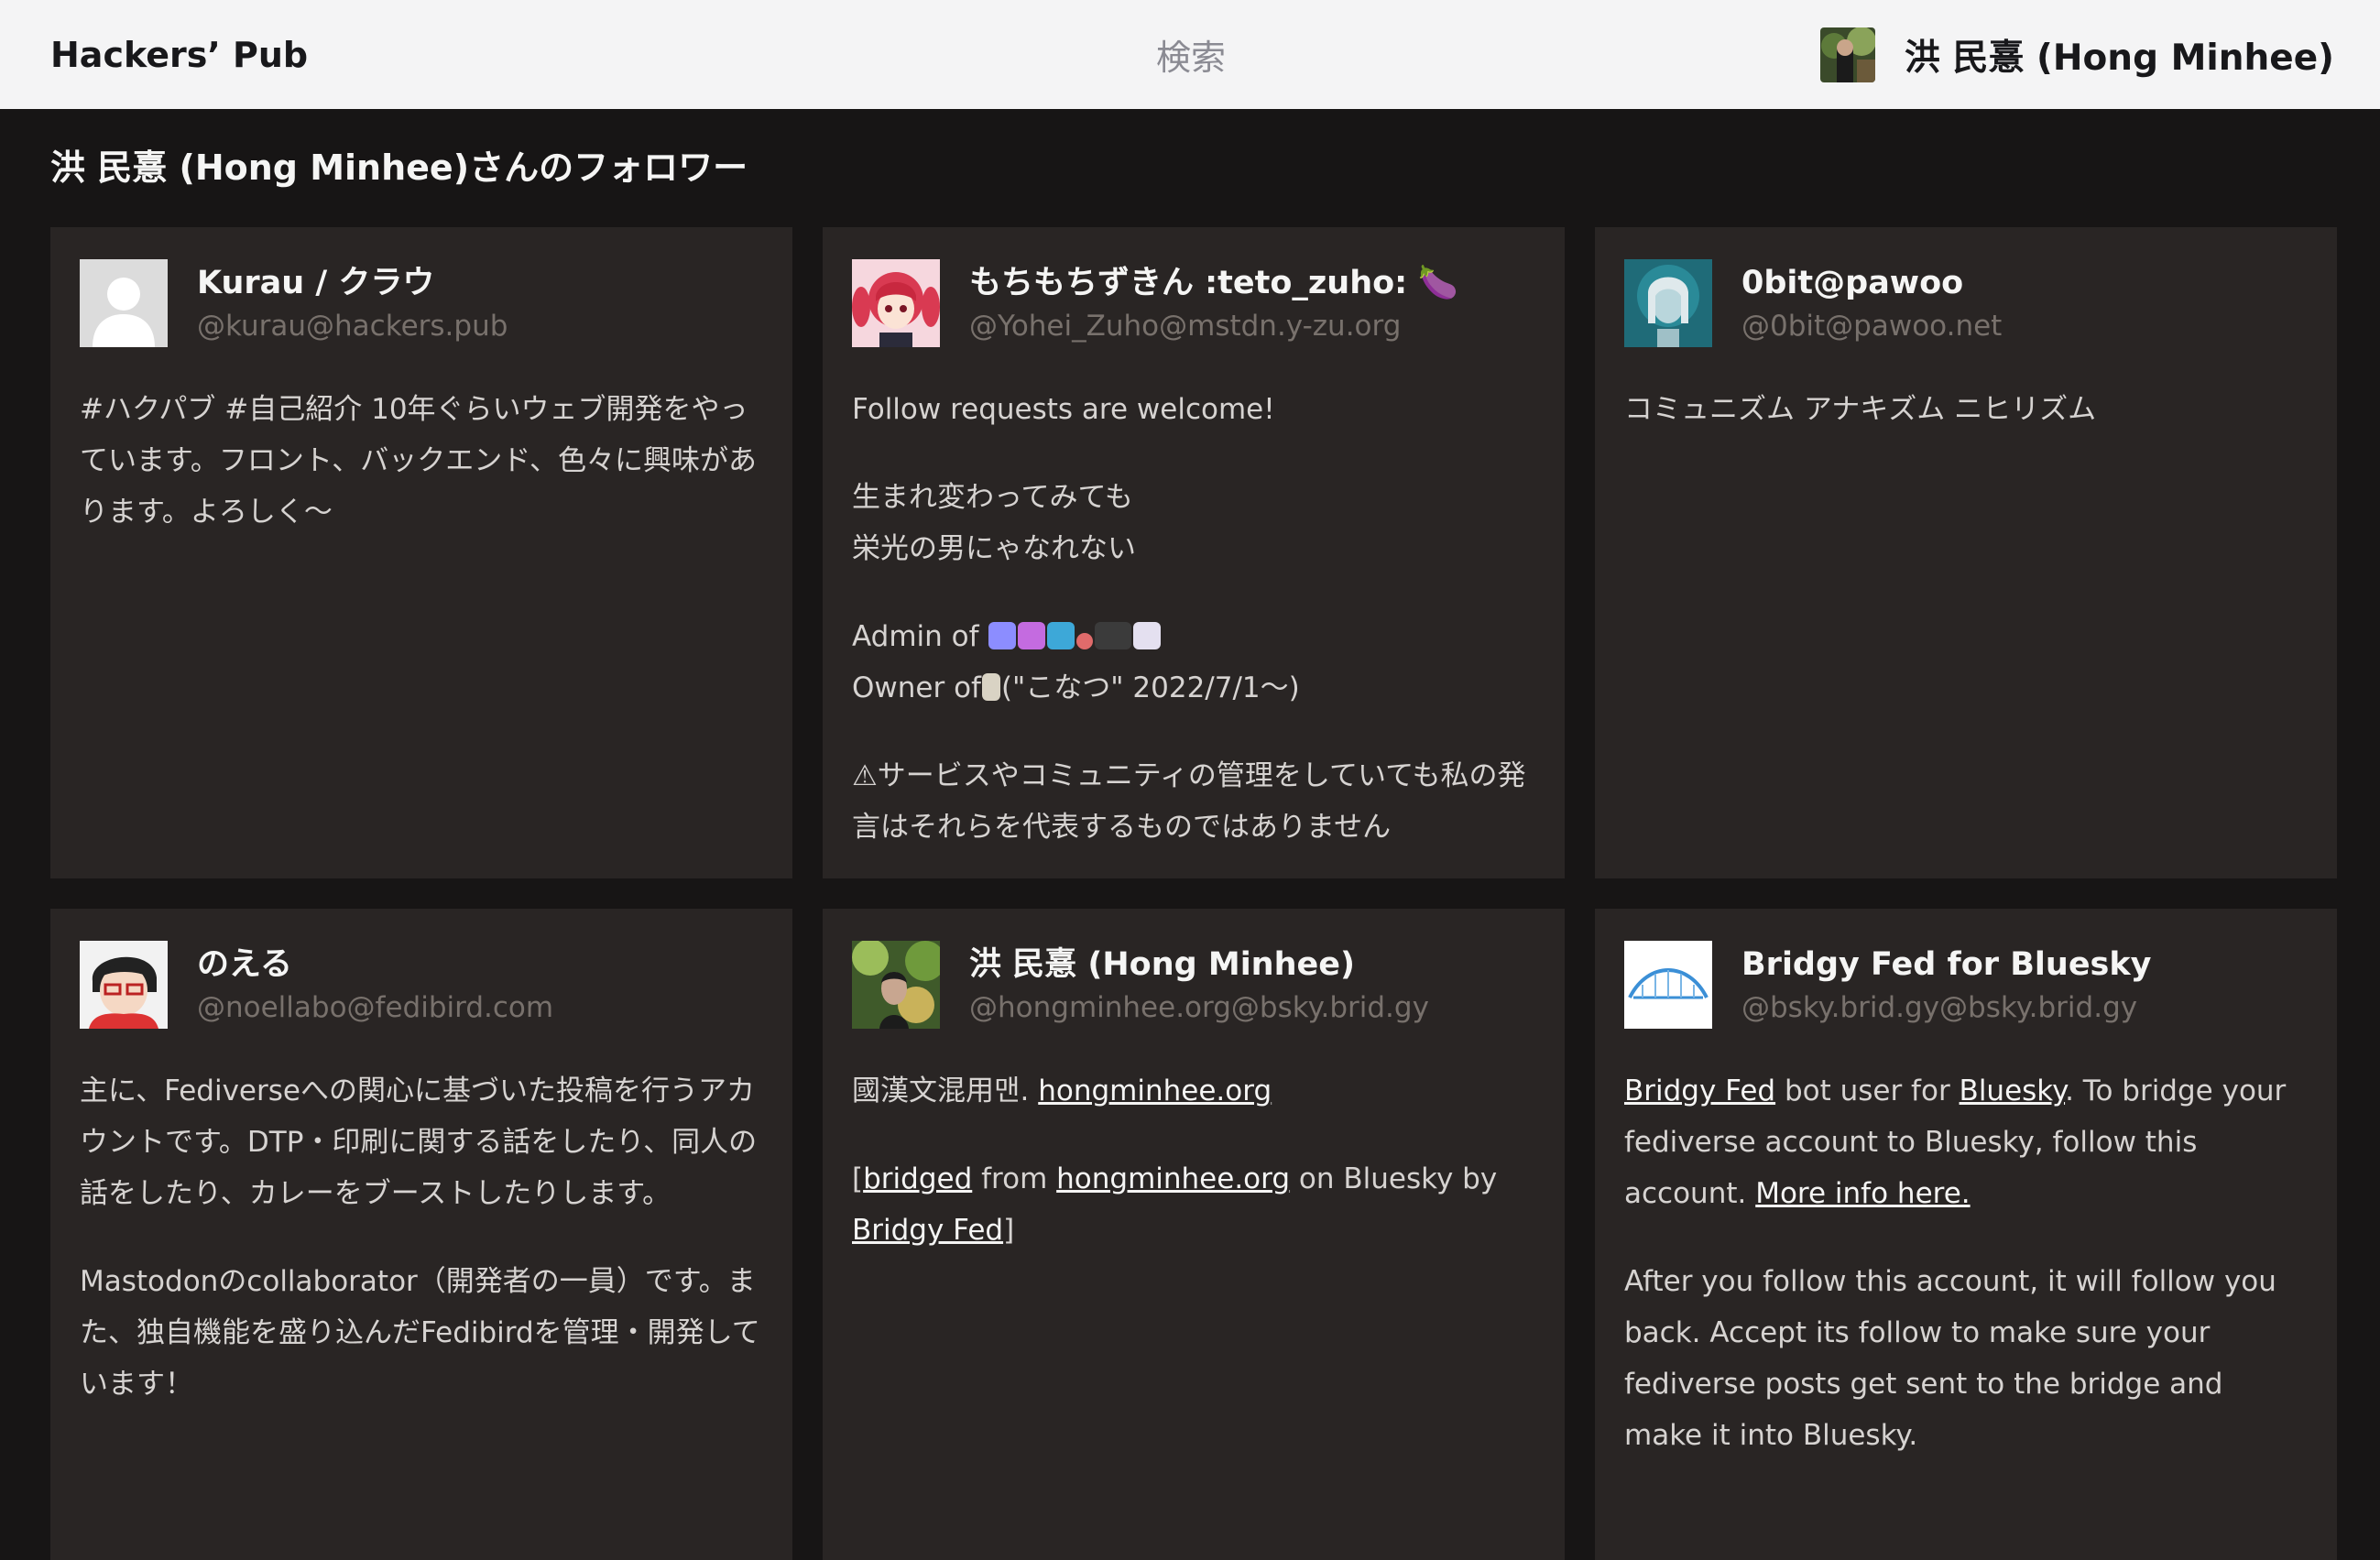  Describe the element at coordinates (1002, 635) in the screenshot. I see `mastodon-emoji-icon` at that location.